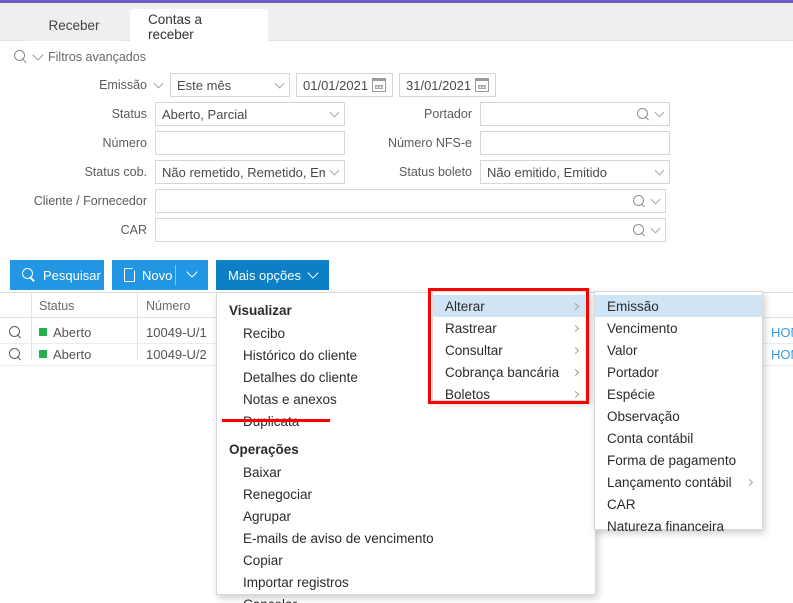  I want to click on menu-item-car: CAR, so click(678, 504).